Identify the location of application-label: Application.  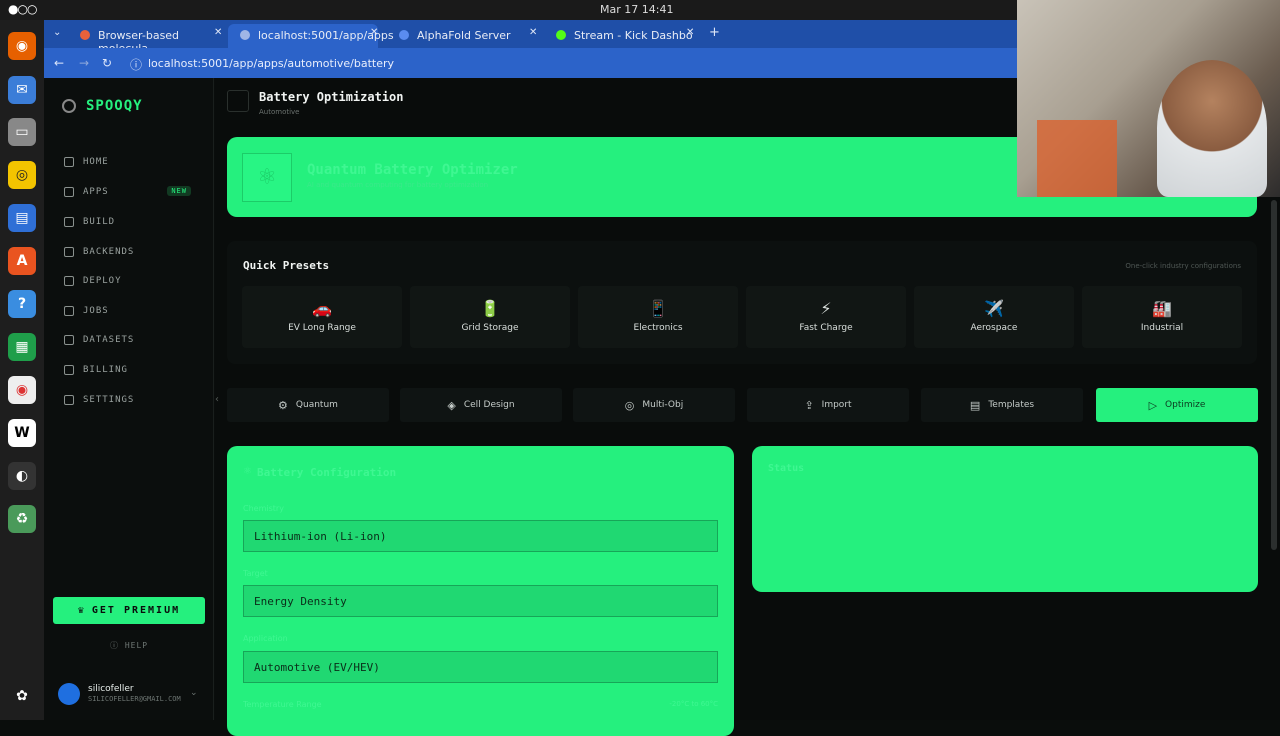
(265, 638).